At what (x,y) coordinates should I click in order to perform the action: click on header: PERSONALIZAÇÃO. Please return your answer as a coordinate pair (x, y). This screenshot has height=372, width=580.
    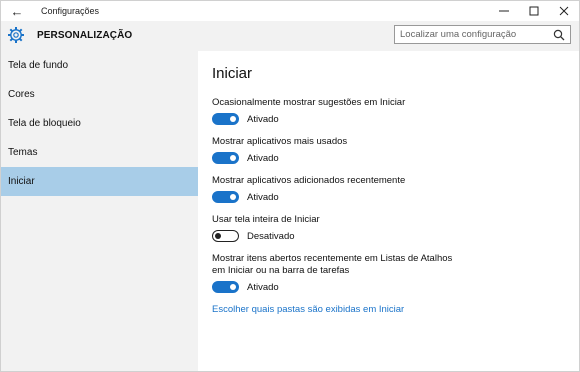
    Looking at the image, I should click on (290, 36).